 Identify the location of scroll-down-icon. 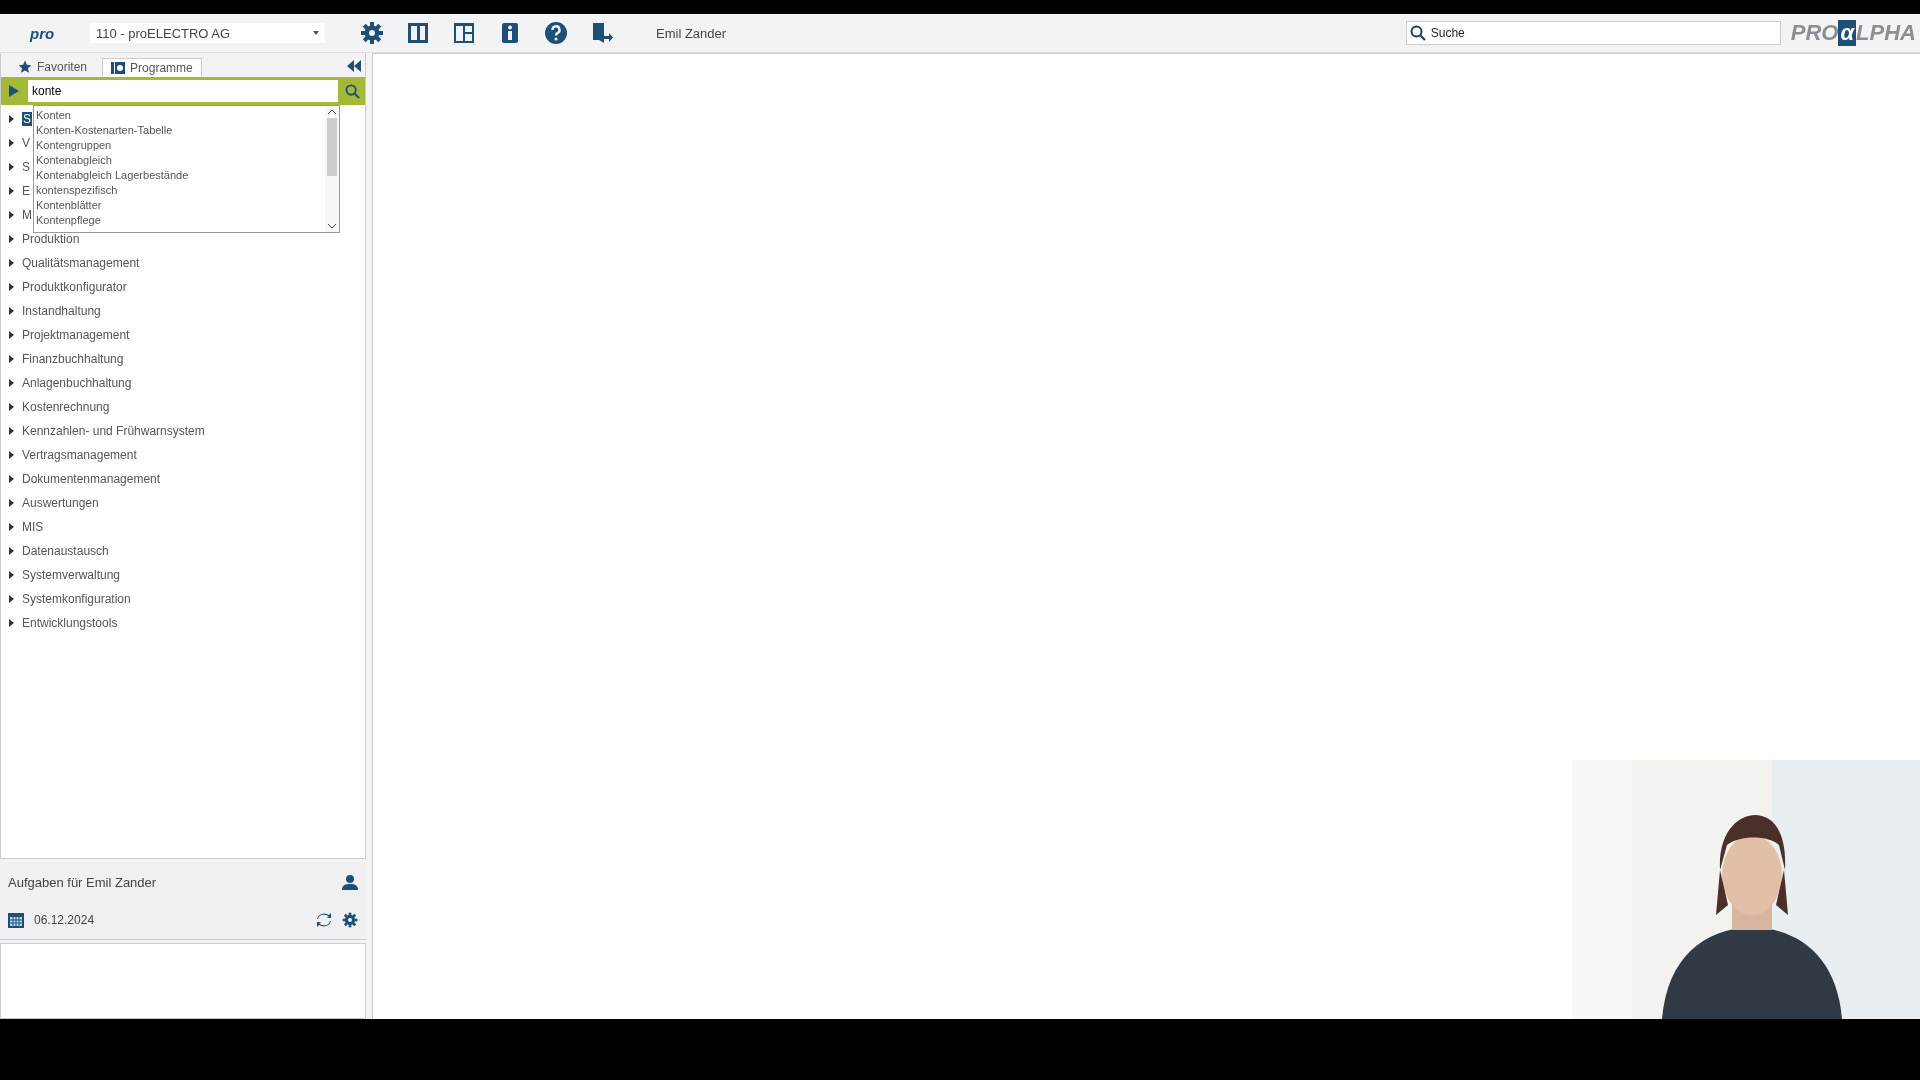
(332, 226).